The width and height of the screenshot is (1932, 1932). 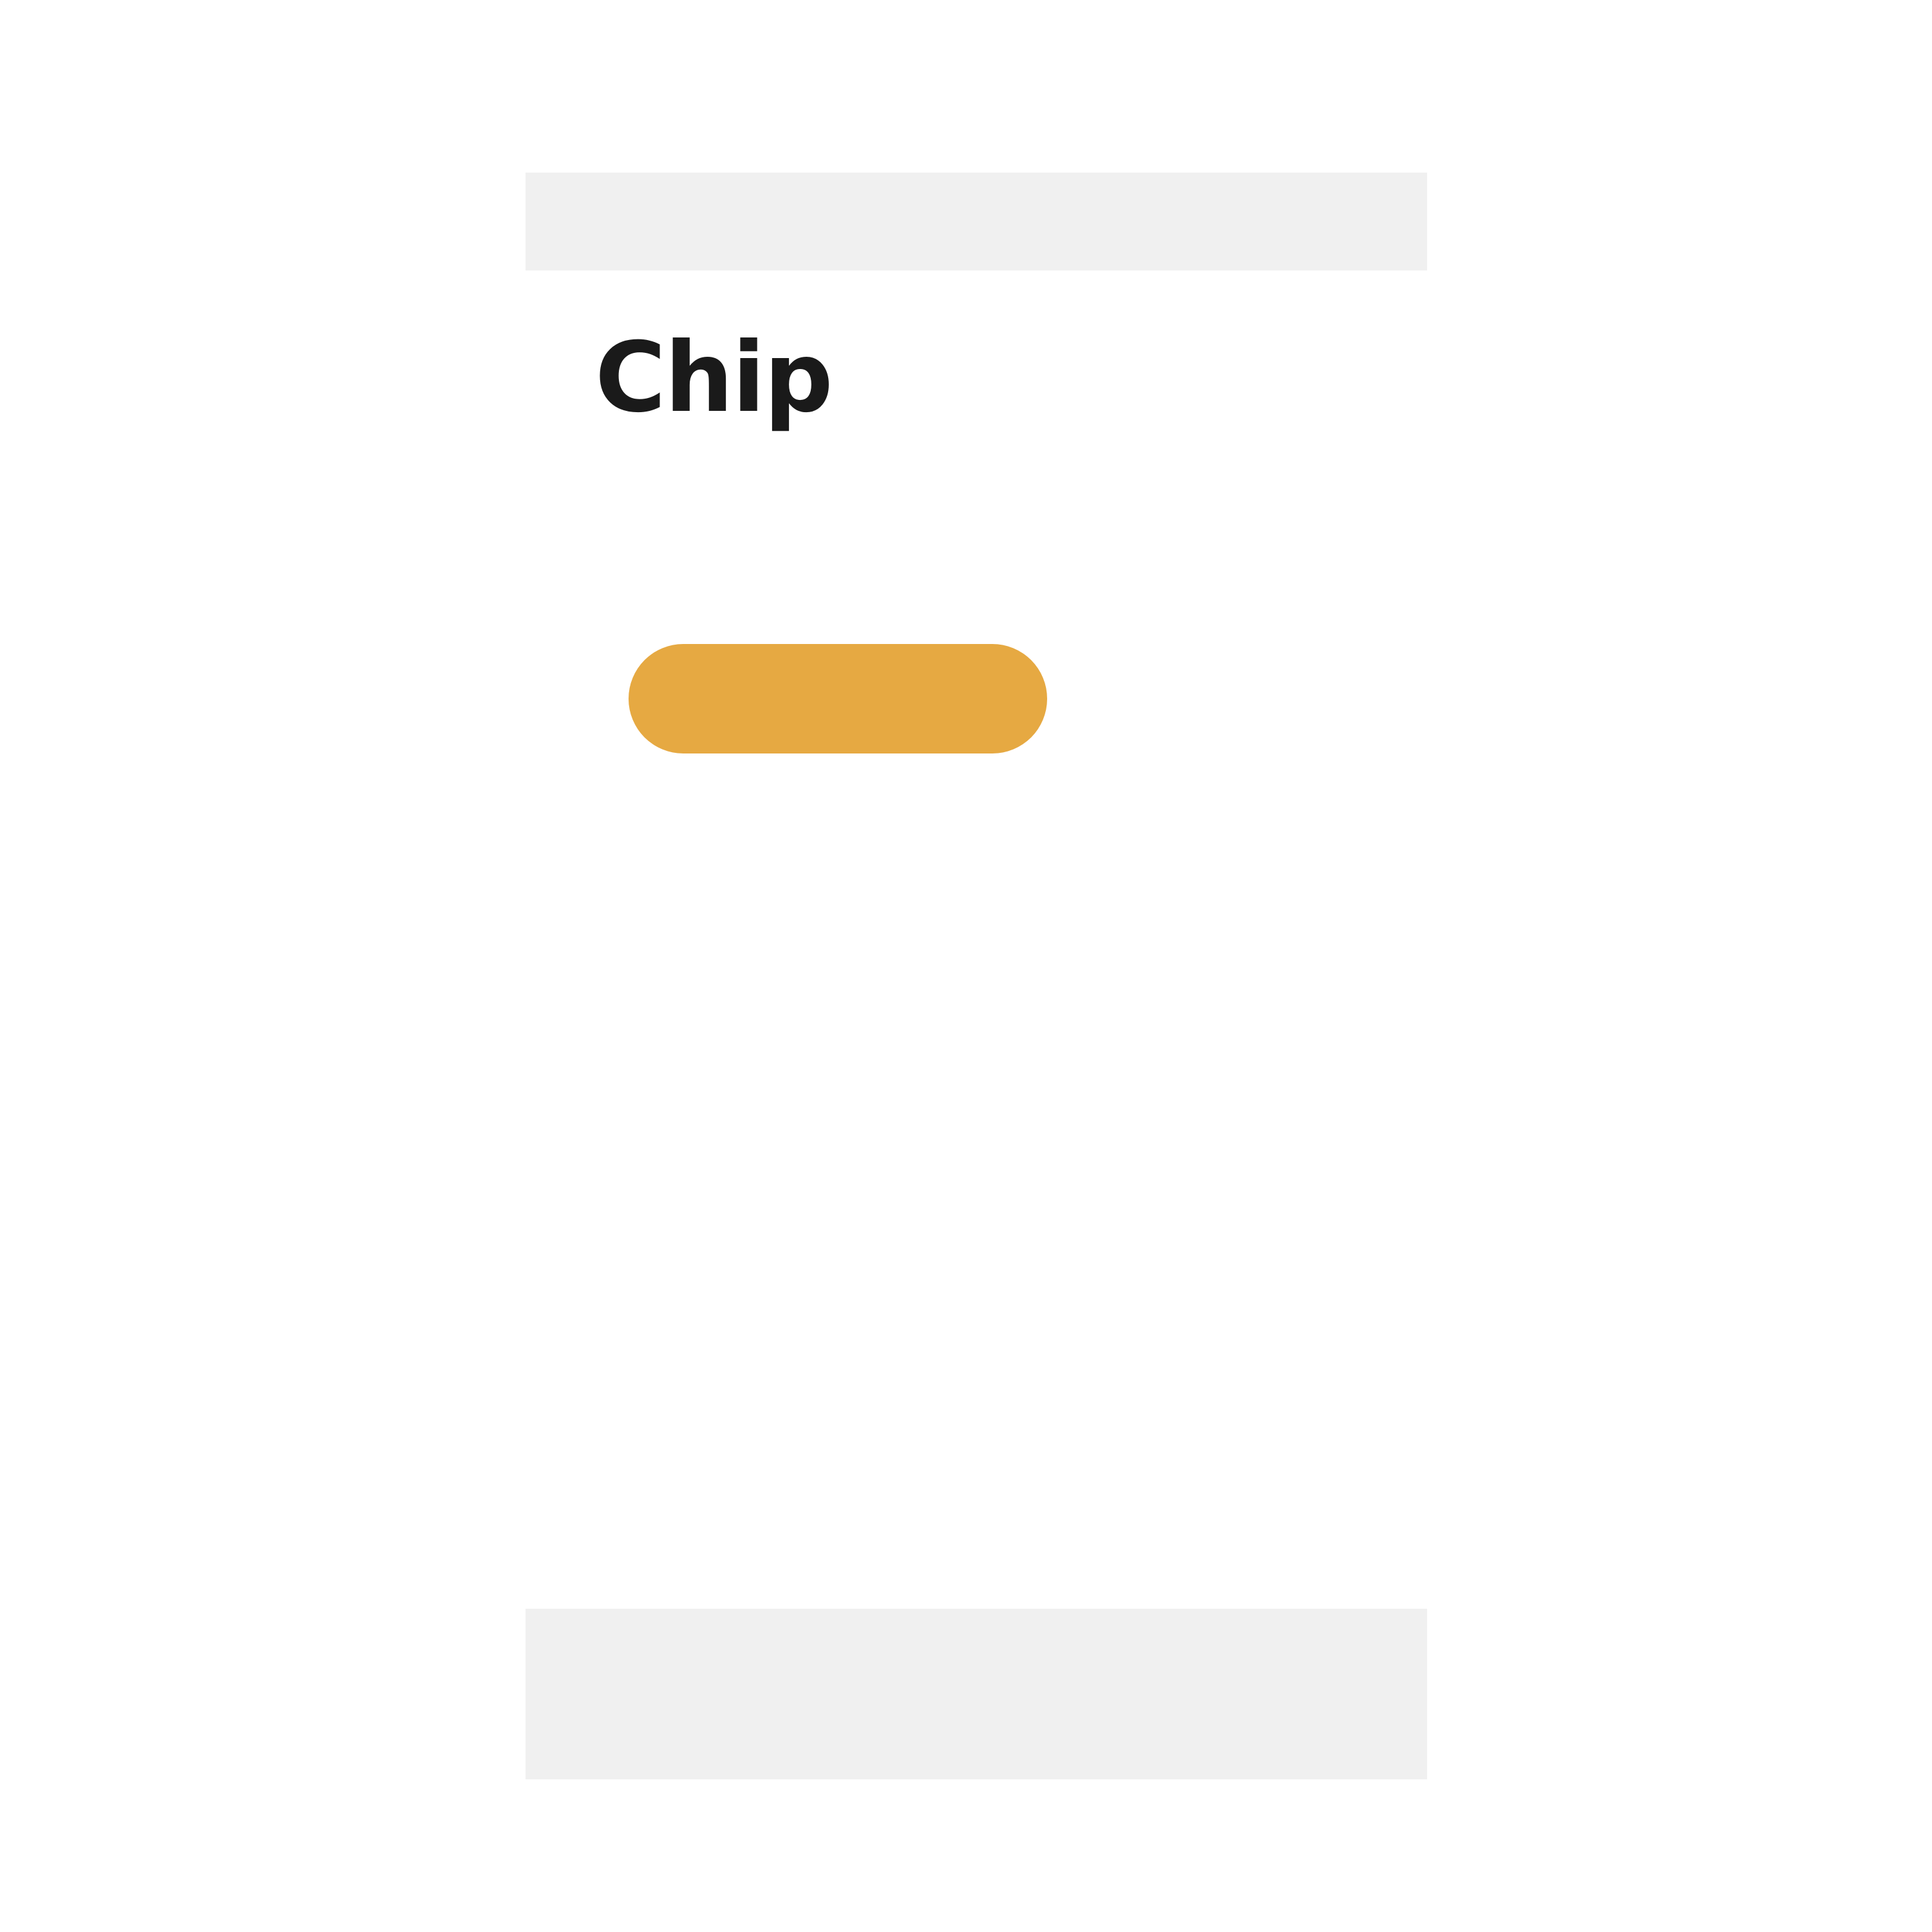 I want to click on top-app-bar, so click(x=976, y=222).